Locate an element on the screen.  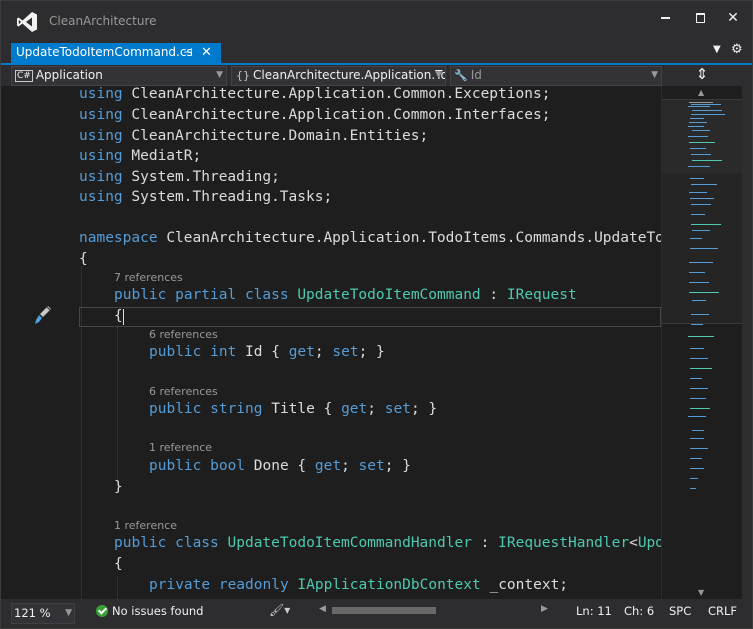
split-icon: ⇕ is located at coordinates (702, 74).